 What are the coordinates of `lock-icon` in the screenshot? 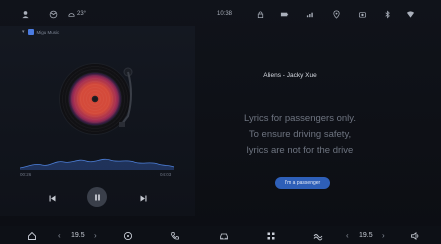 It's located at (260, 14).